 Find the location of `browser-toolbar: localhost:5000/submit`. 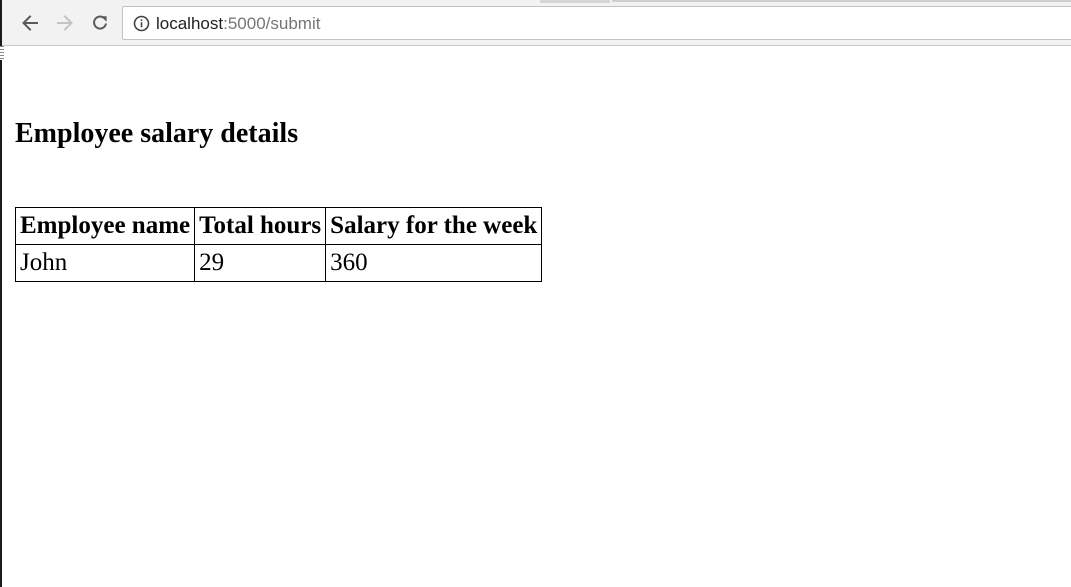

browser-toolbar: localhost:5000/submit is located at coordinates (535, 23).